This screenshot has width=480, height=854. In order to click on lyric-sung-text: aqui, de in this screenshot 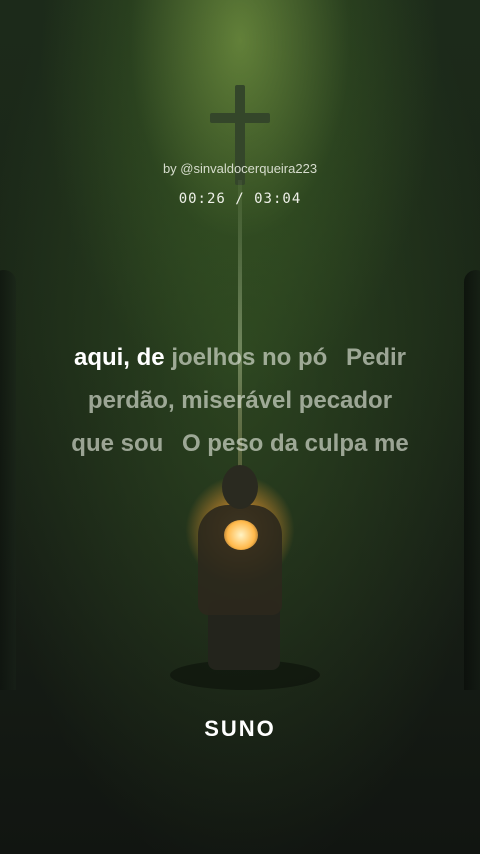, I will do `click(119, 357)`.